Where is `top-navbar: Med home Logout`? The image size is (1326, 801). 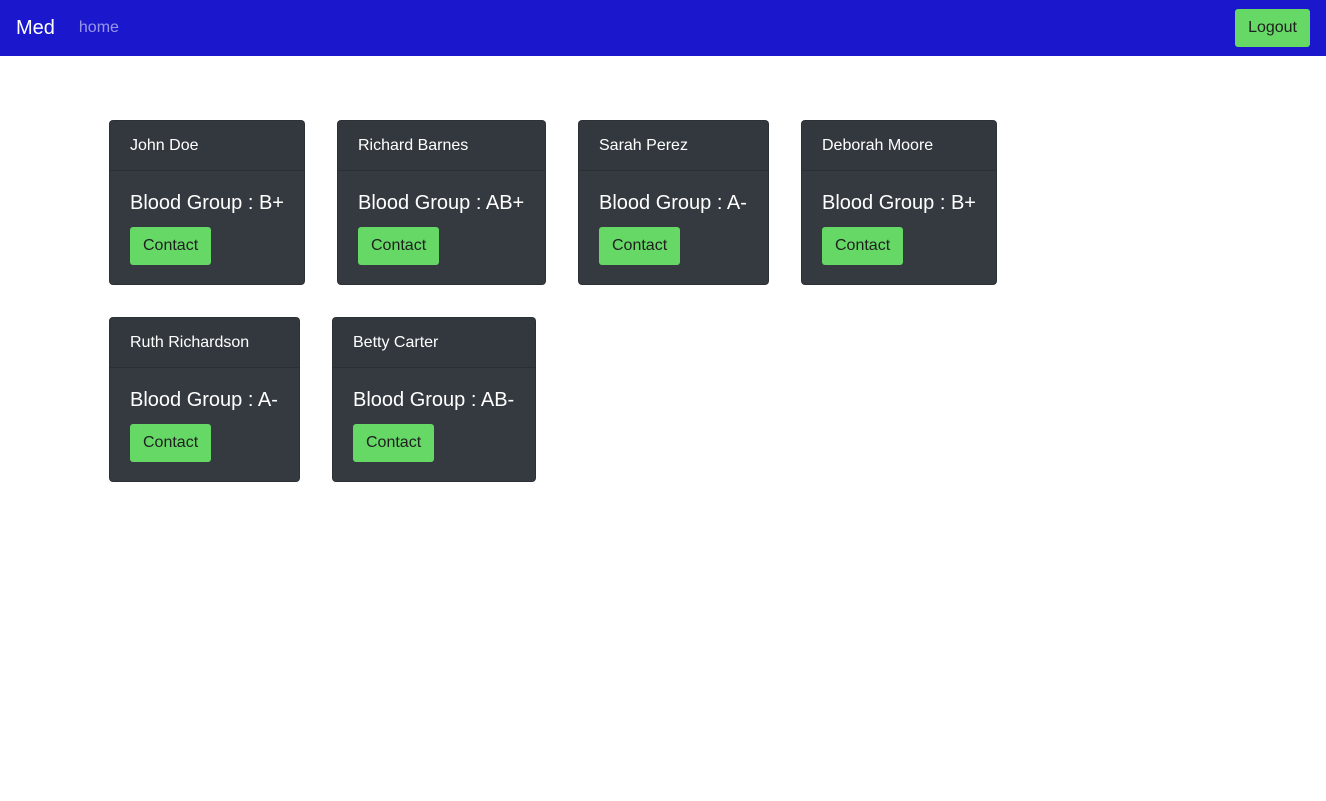
top-navbar: Med home Logout is located at coordinates (663, 28).